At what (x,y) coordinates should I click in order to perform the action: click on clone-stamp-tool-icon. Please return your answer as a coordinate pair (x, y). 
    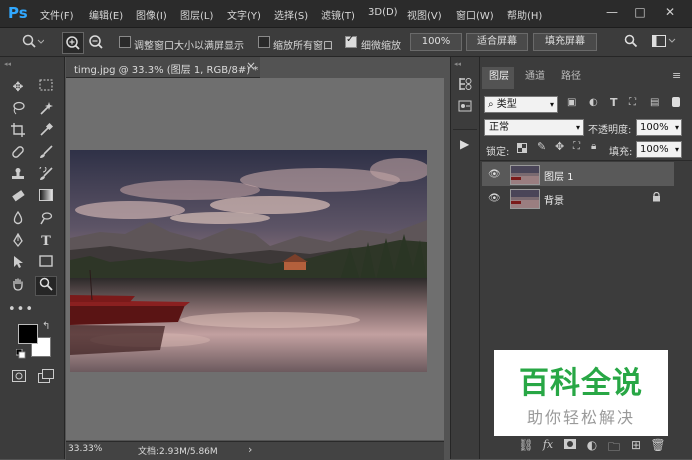
    Looking at the image, I should click on (18, 176).